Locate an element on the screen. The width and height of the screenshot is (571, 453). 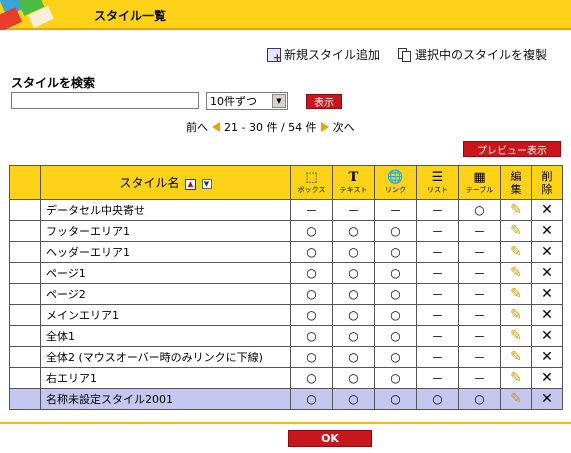
next-arrow-icon is located at coordinates (324, 127).